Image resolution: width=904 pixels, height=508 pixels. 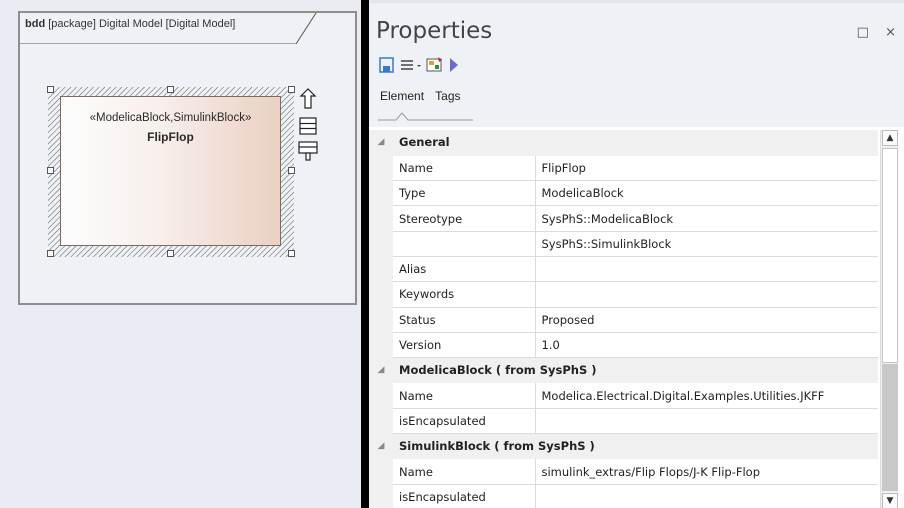 What do you see at coordinates (870, 32) in the screenshot?
I see `window-controls: □ ×` at bounding box center [870, 32].